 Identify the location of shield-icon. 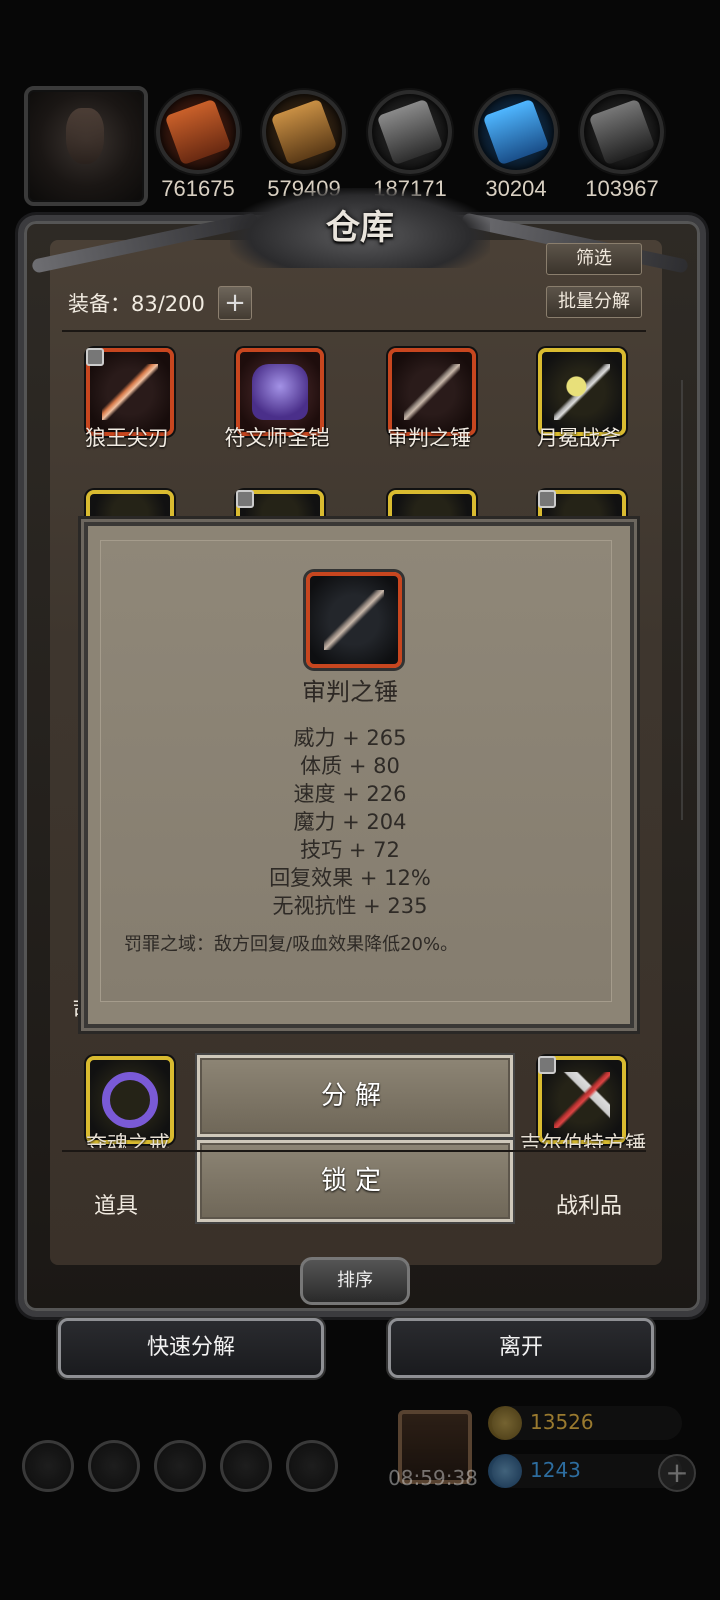
(312, 1466).